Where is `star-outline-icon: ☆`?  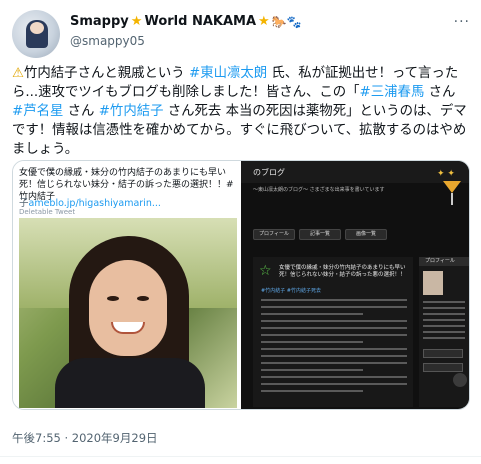 star-outline-icon: ☆ is located at coordinates (265, 271).